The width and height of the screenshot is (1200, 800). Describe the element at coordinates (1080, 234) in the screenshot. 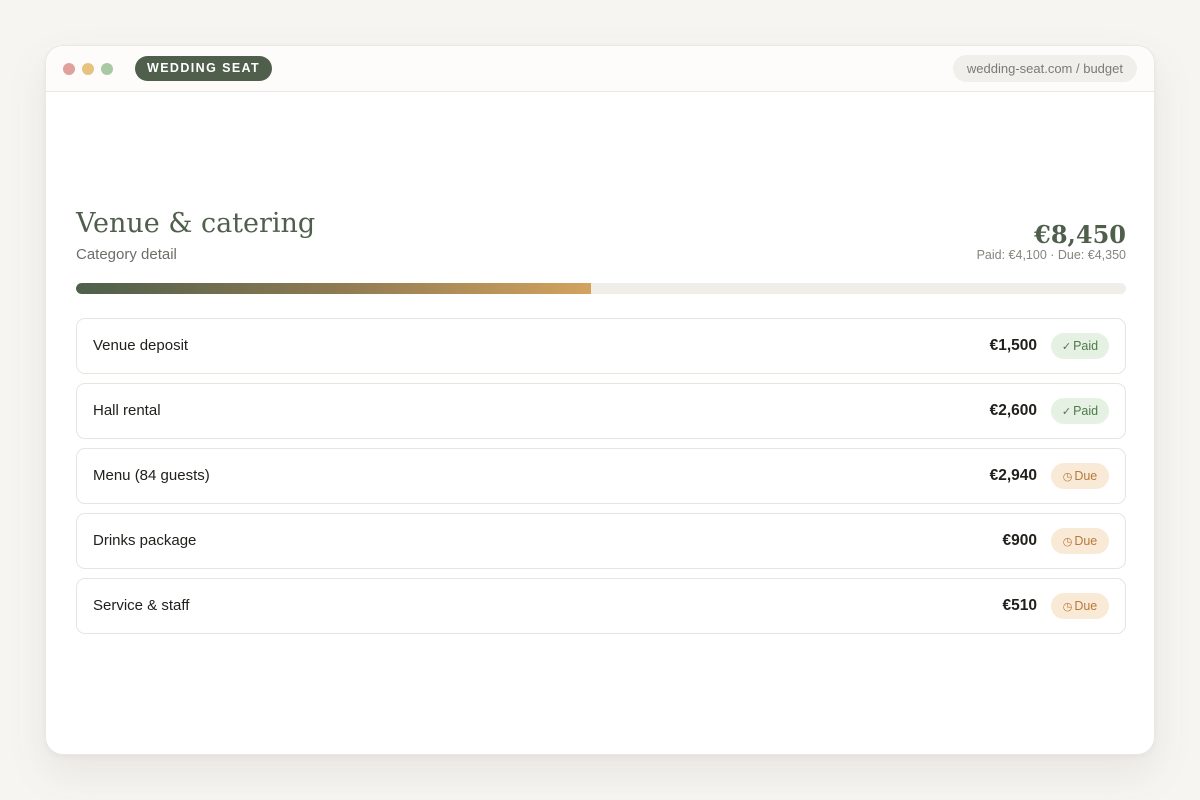

I see `category-total: €8,450` at that location.